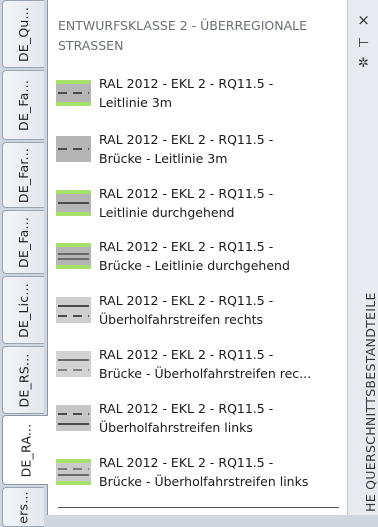 This screenshot has width=378, height=527. What do you see at coordinates (73, 418) in the screenshot?
I see `overtaking-left-icon` at bounding box center [73, 418].